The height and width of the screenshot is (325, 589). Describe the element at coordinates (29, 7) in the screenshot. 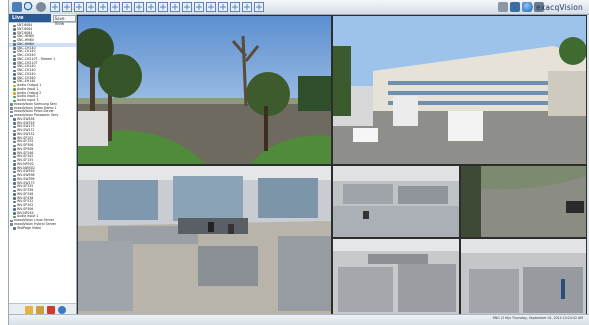

I see `search-icon` at that location.